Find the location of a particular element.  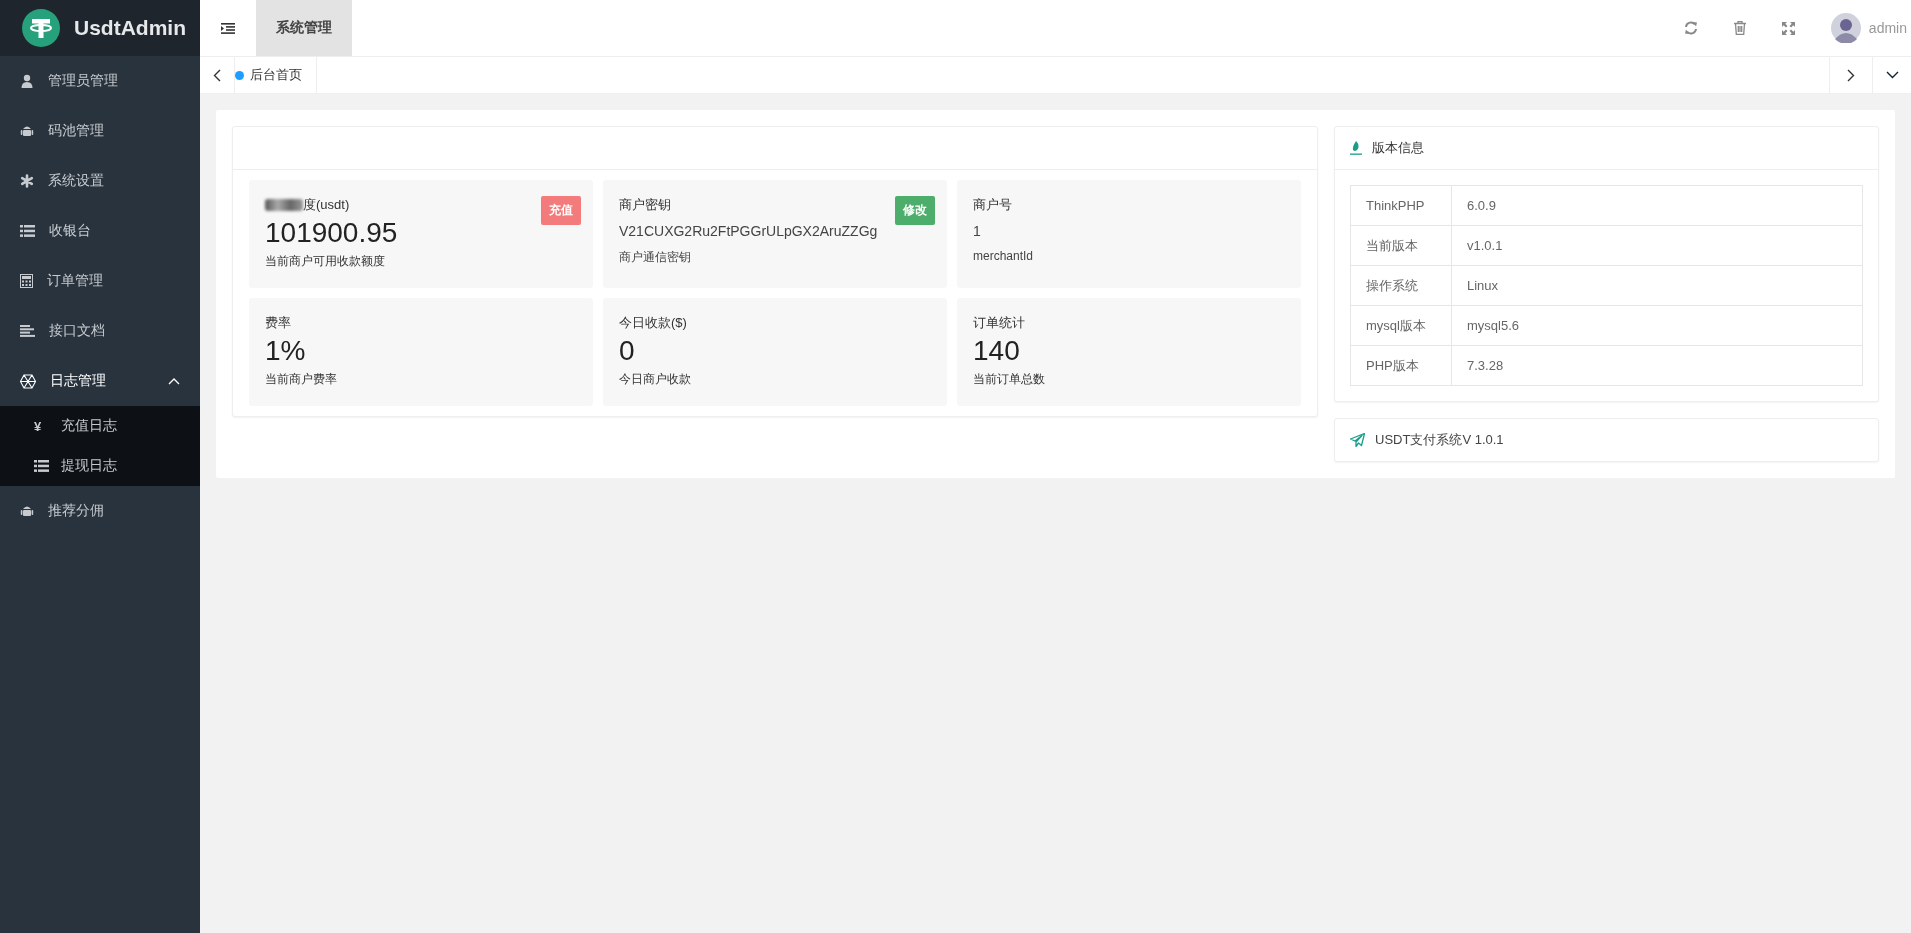

table-cell: mysql5.6 is located at coordinates (1657, 325).